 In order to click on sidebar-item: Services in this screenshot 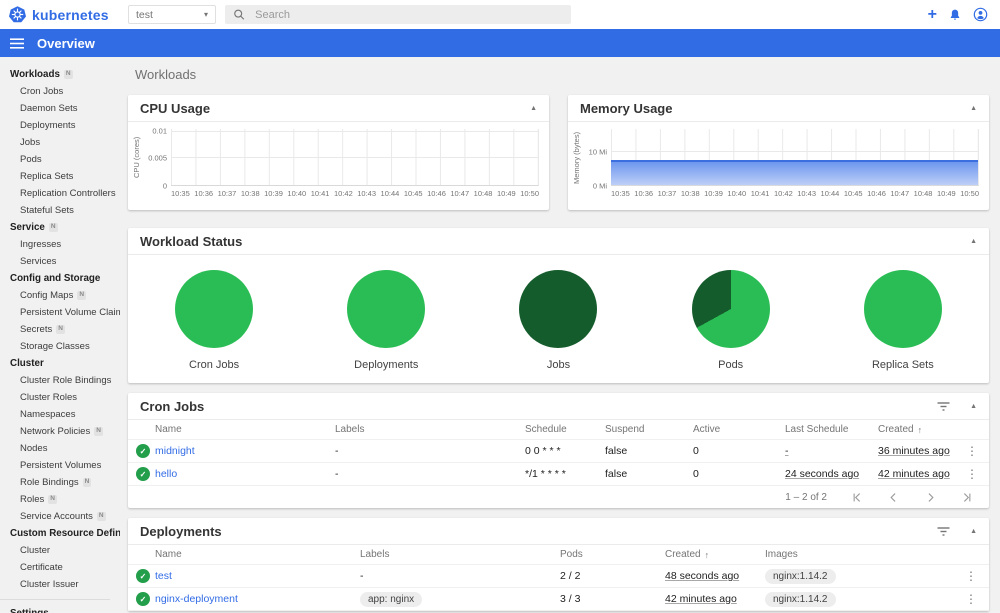, I will do `click(60, 261)`.